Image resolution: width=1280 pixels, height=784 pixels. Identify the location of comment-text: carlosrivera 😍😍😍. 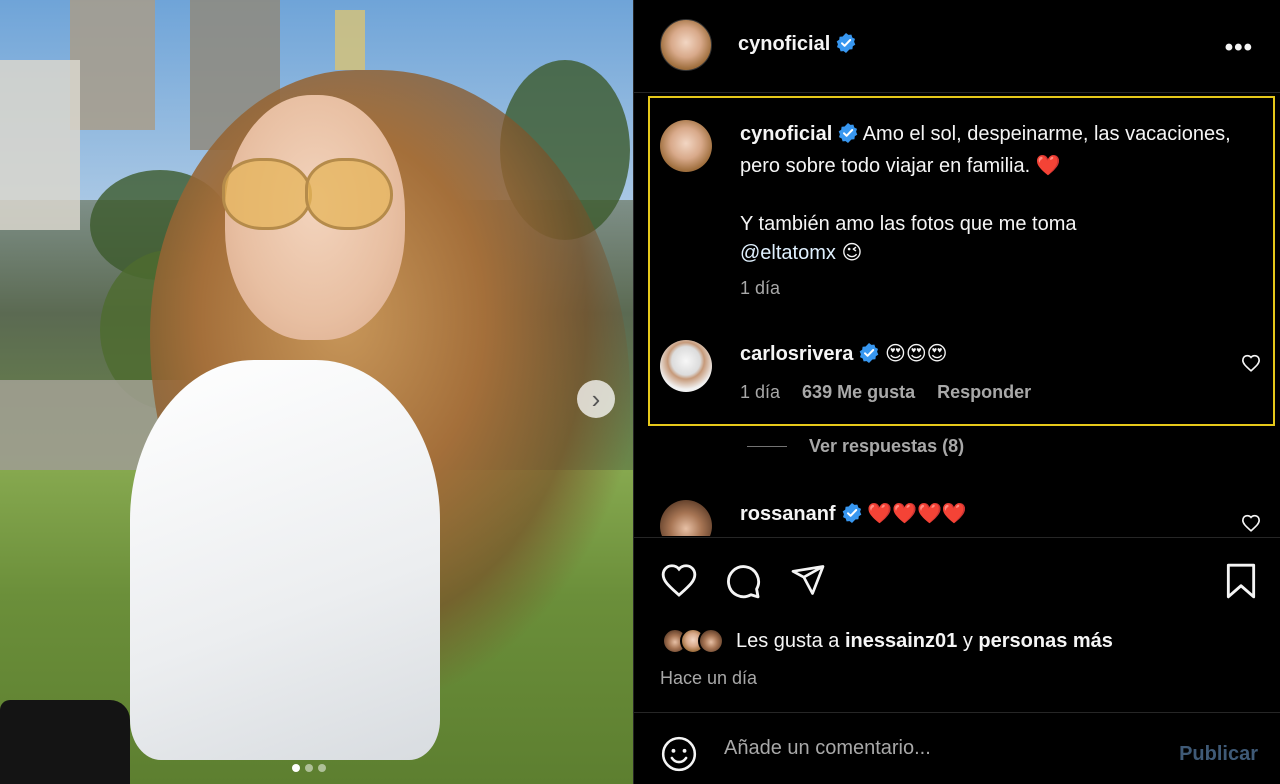
(985, 356).